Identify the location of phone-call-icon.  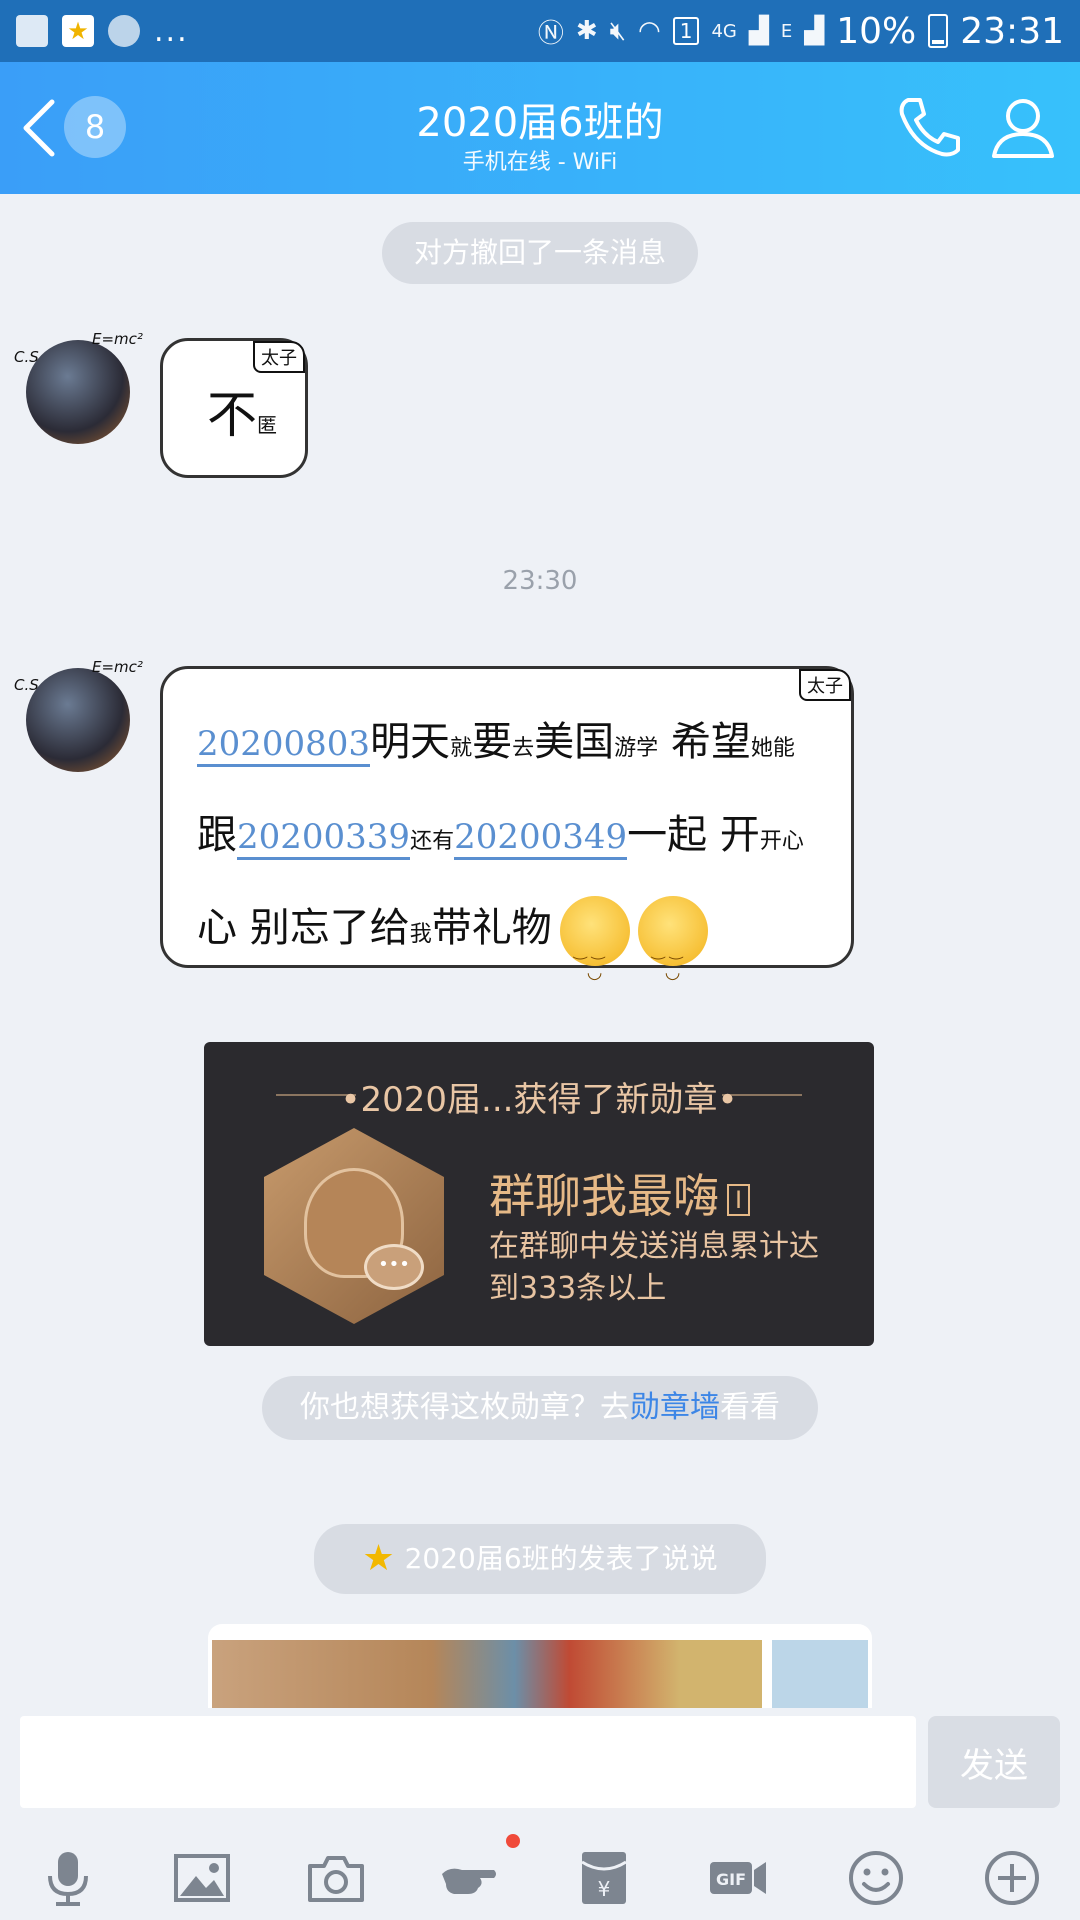
(929, 127).